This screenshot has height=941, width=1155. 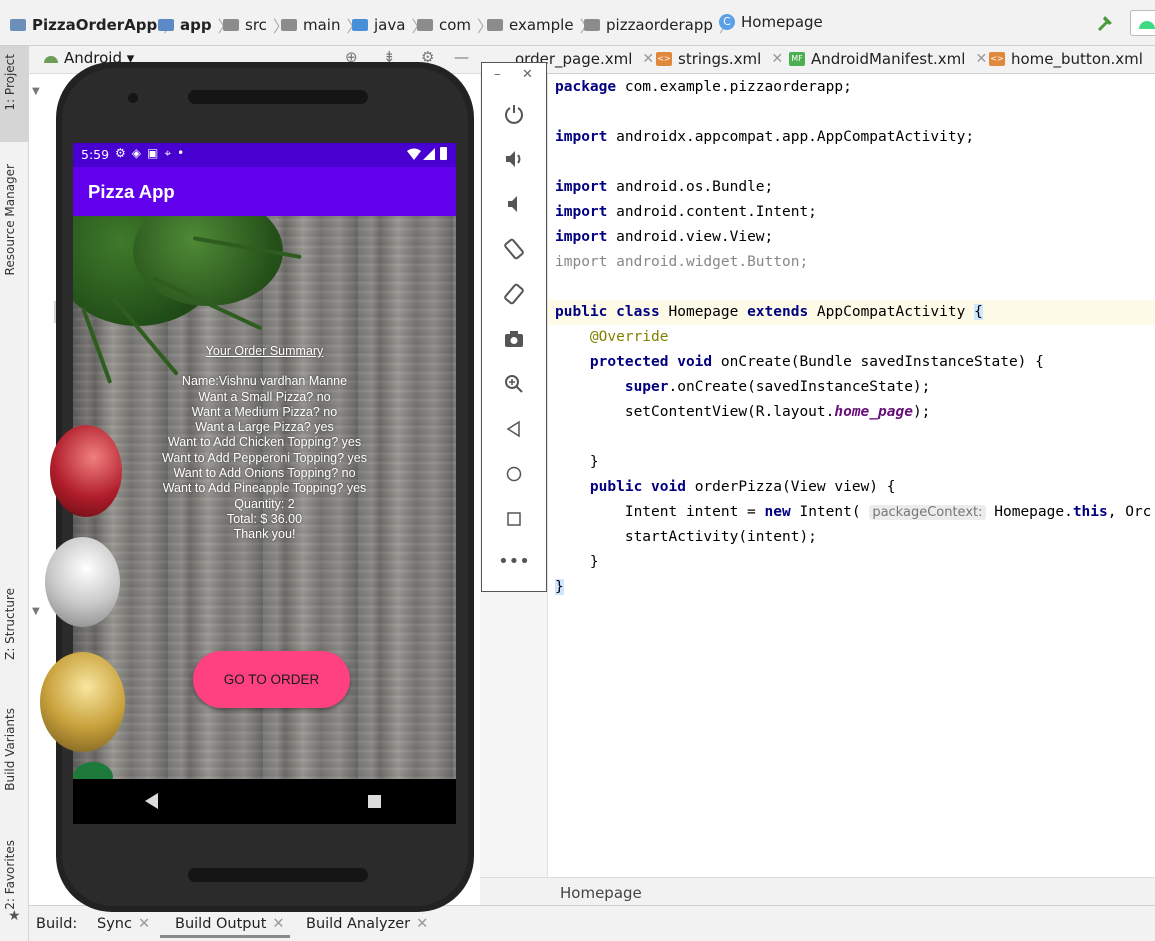 I want to click on battery-icon, so click(x=443, y=153).